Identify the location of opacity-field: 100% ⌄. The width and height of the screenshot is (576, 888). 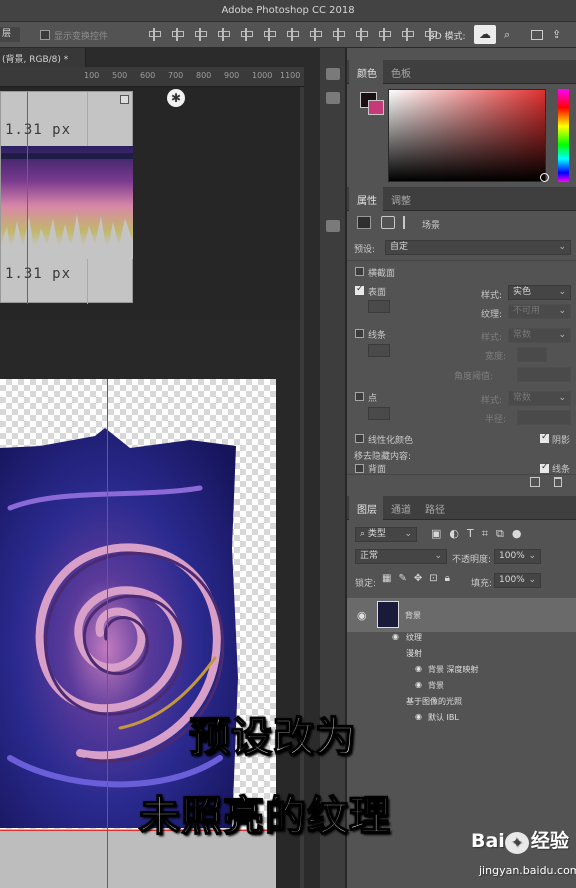
(517, 556).